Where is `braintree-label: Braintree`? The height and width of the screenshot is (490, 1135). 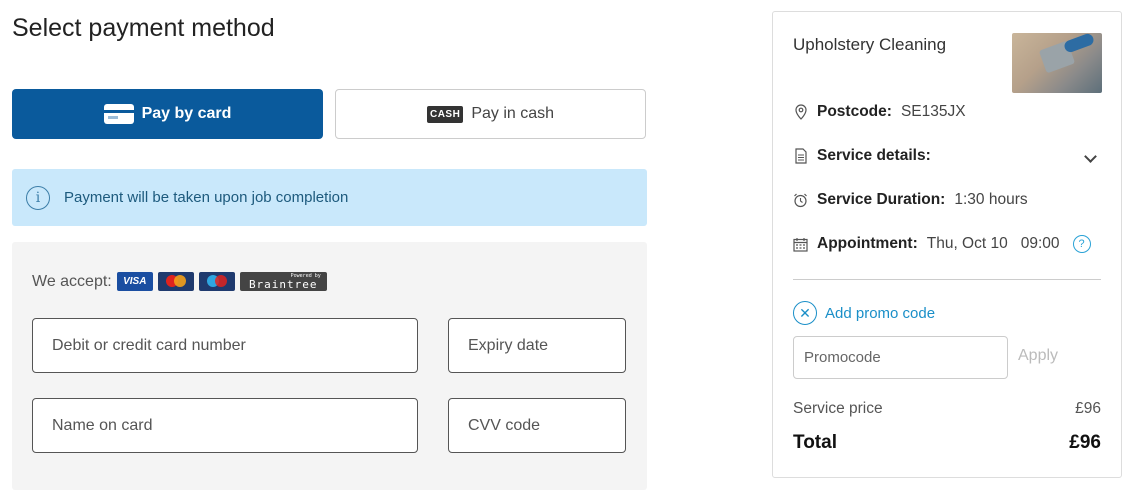
braintree-label: Braintree is located at coordinates (283, 284).